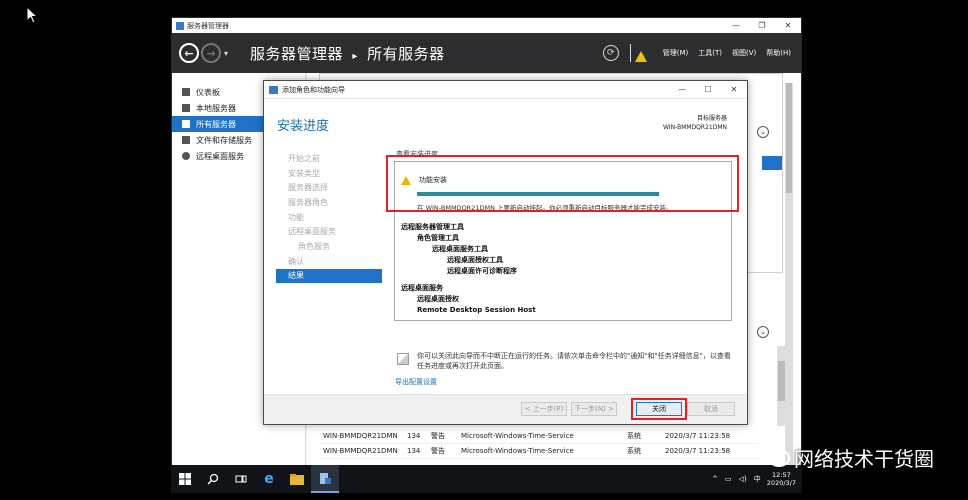  Describe the element at coordinates (789, 280) in the screenshot. I see `main-scrollbar` at that location.